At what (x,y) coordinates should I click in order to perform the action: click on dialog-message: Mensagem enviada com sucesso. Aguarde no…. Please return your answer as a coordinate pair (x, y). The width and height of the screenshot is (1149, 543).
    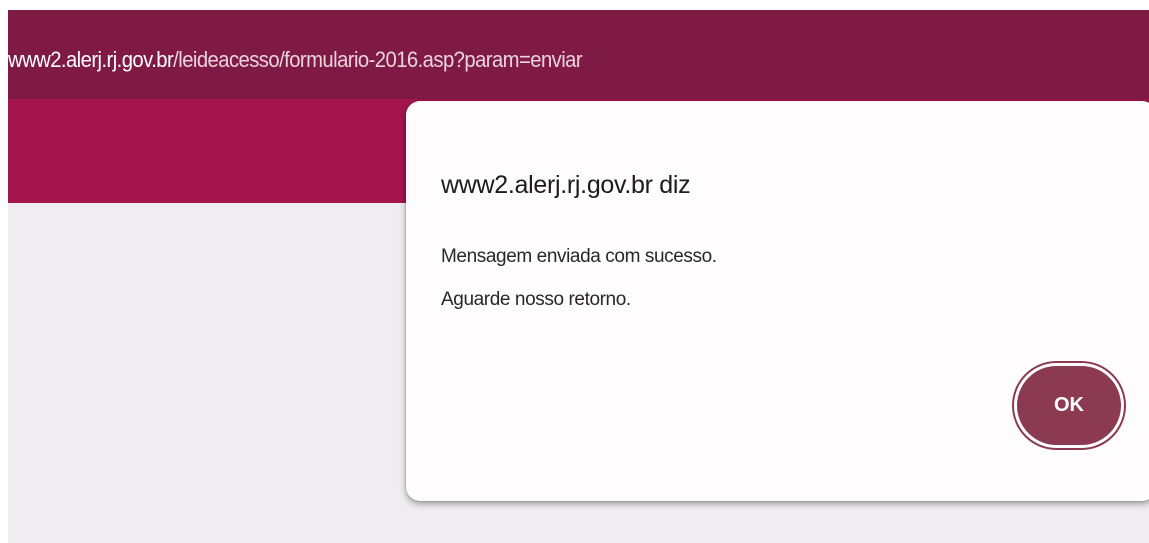
    Looking at the image, I should click on (579, 278).